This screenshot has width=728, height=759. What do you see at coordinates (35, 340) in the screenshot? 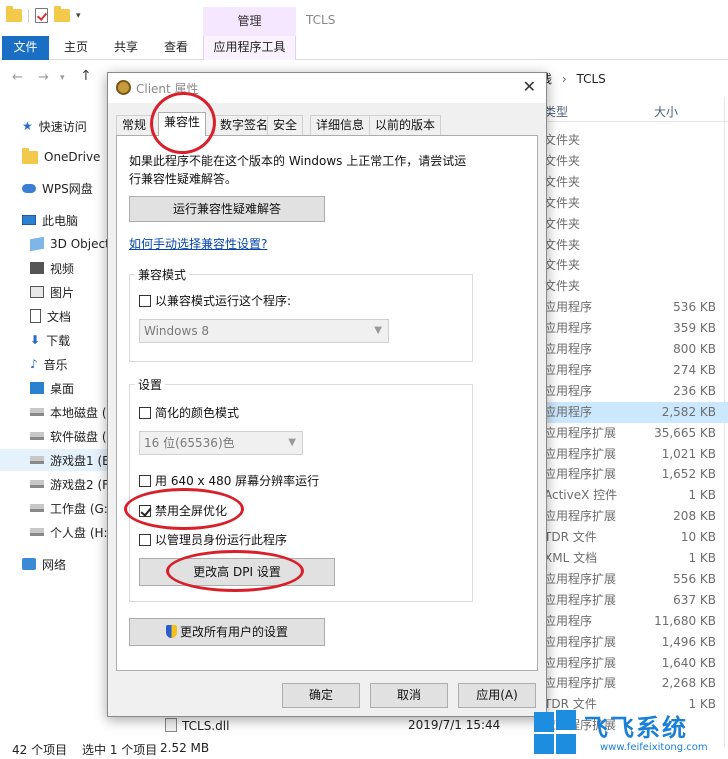
I see `download-icon: ⬇` at bounding box center [35, 340].